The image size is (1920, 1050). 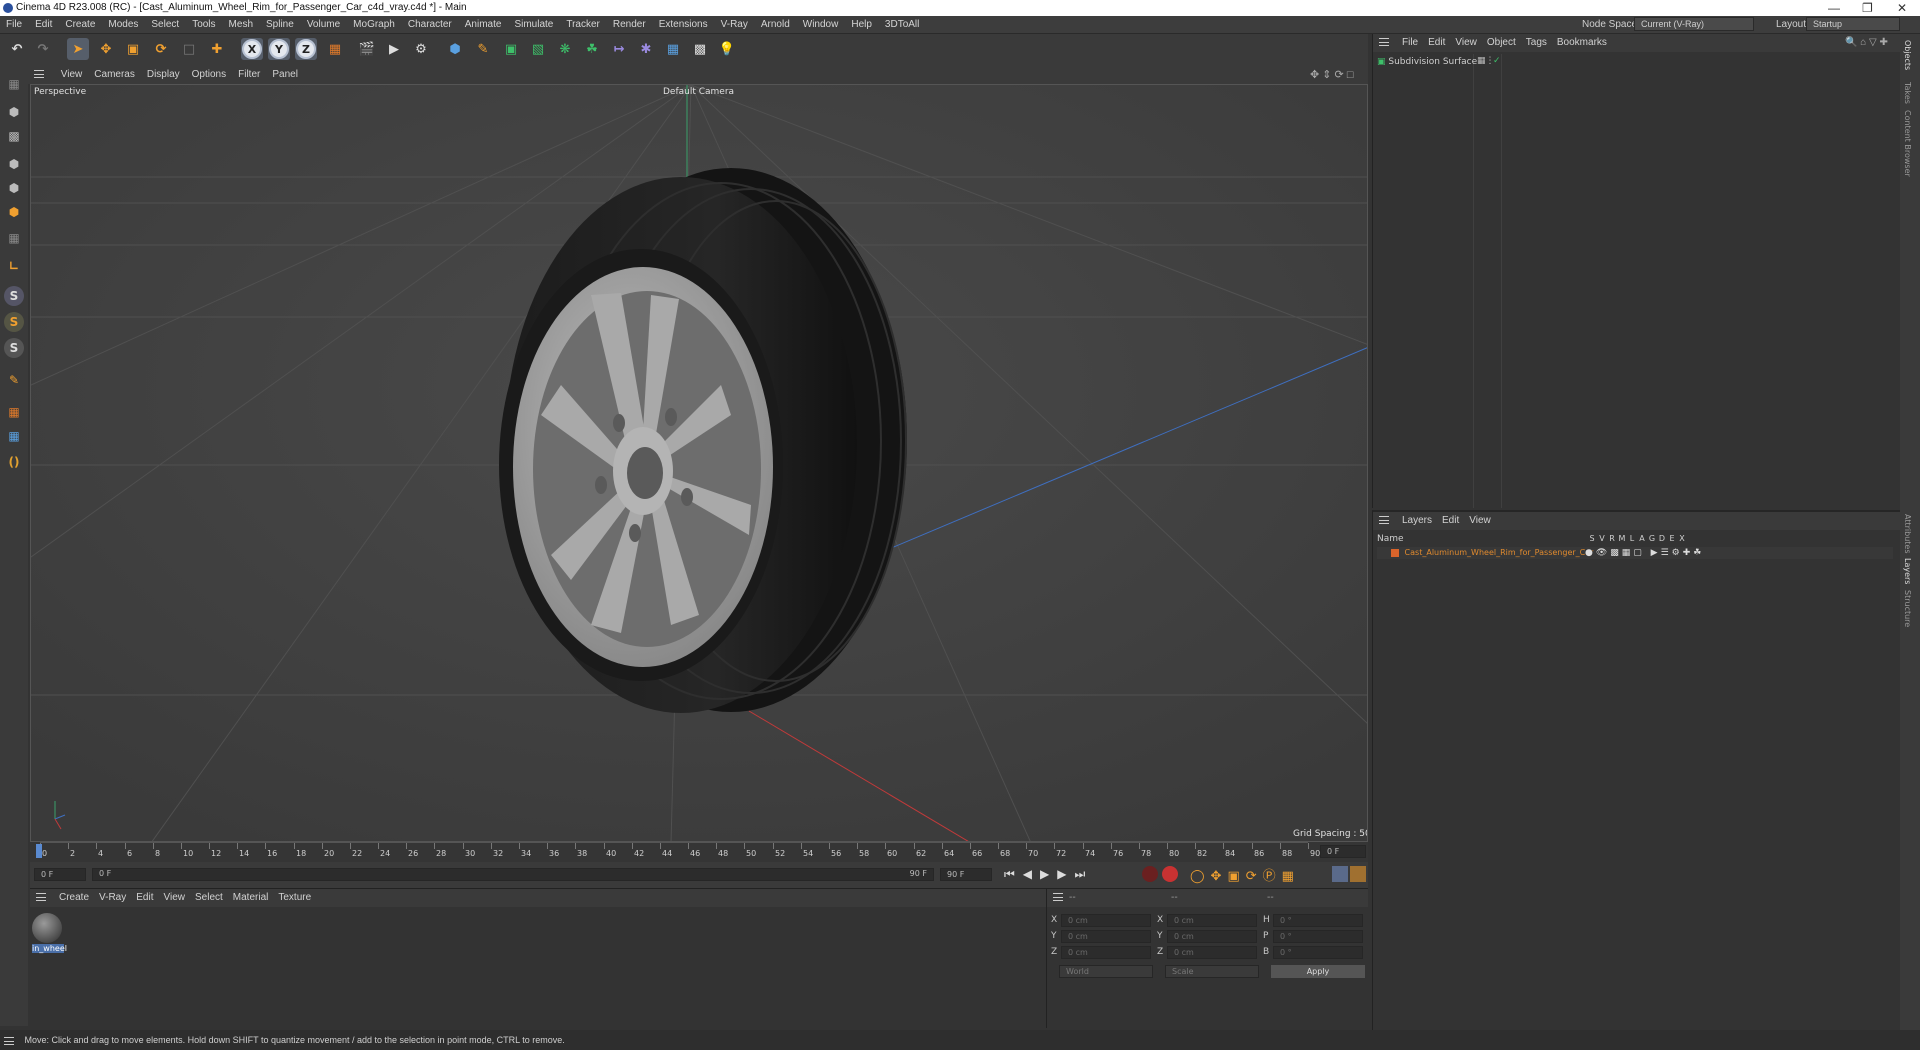 I want to click on layers-menu-edit: Edit, so click(x=1450, y=521).